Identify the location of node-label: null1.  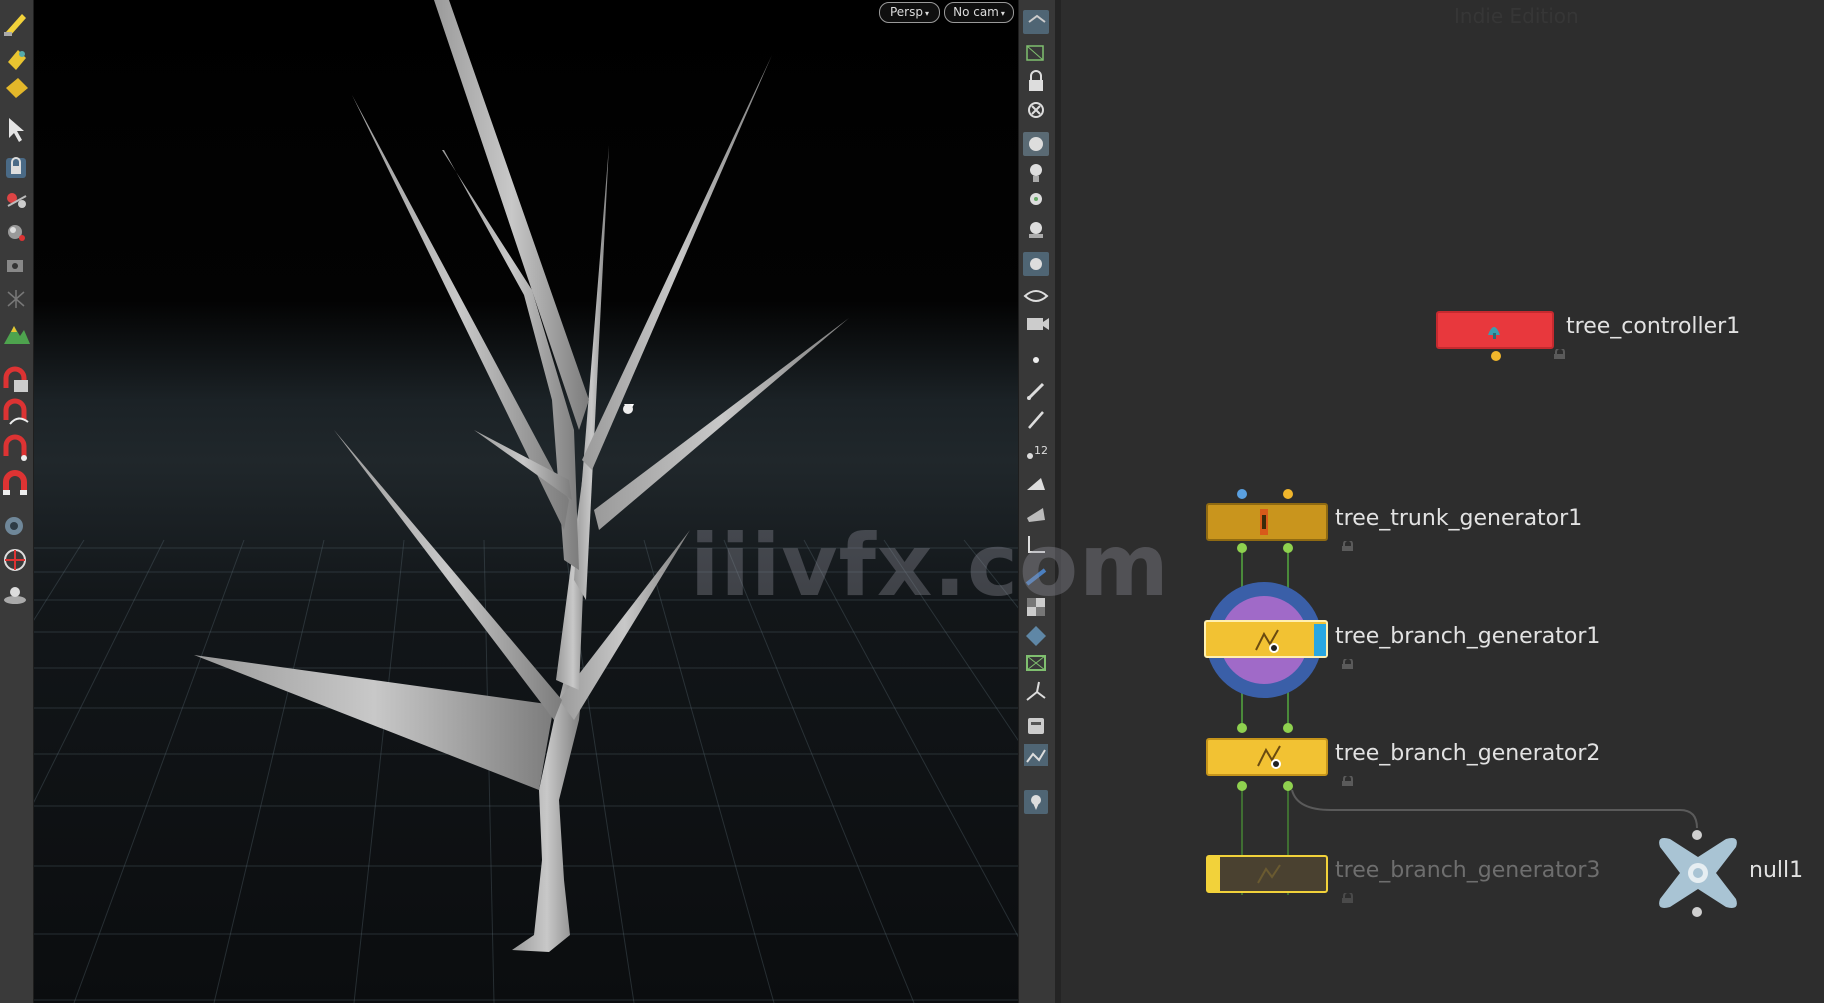
(1776, 870).